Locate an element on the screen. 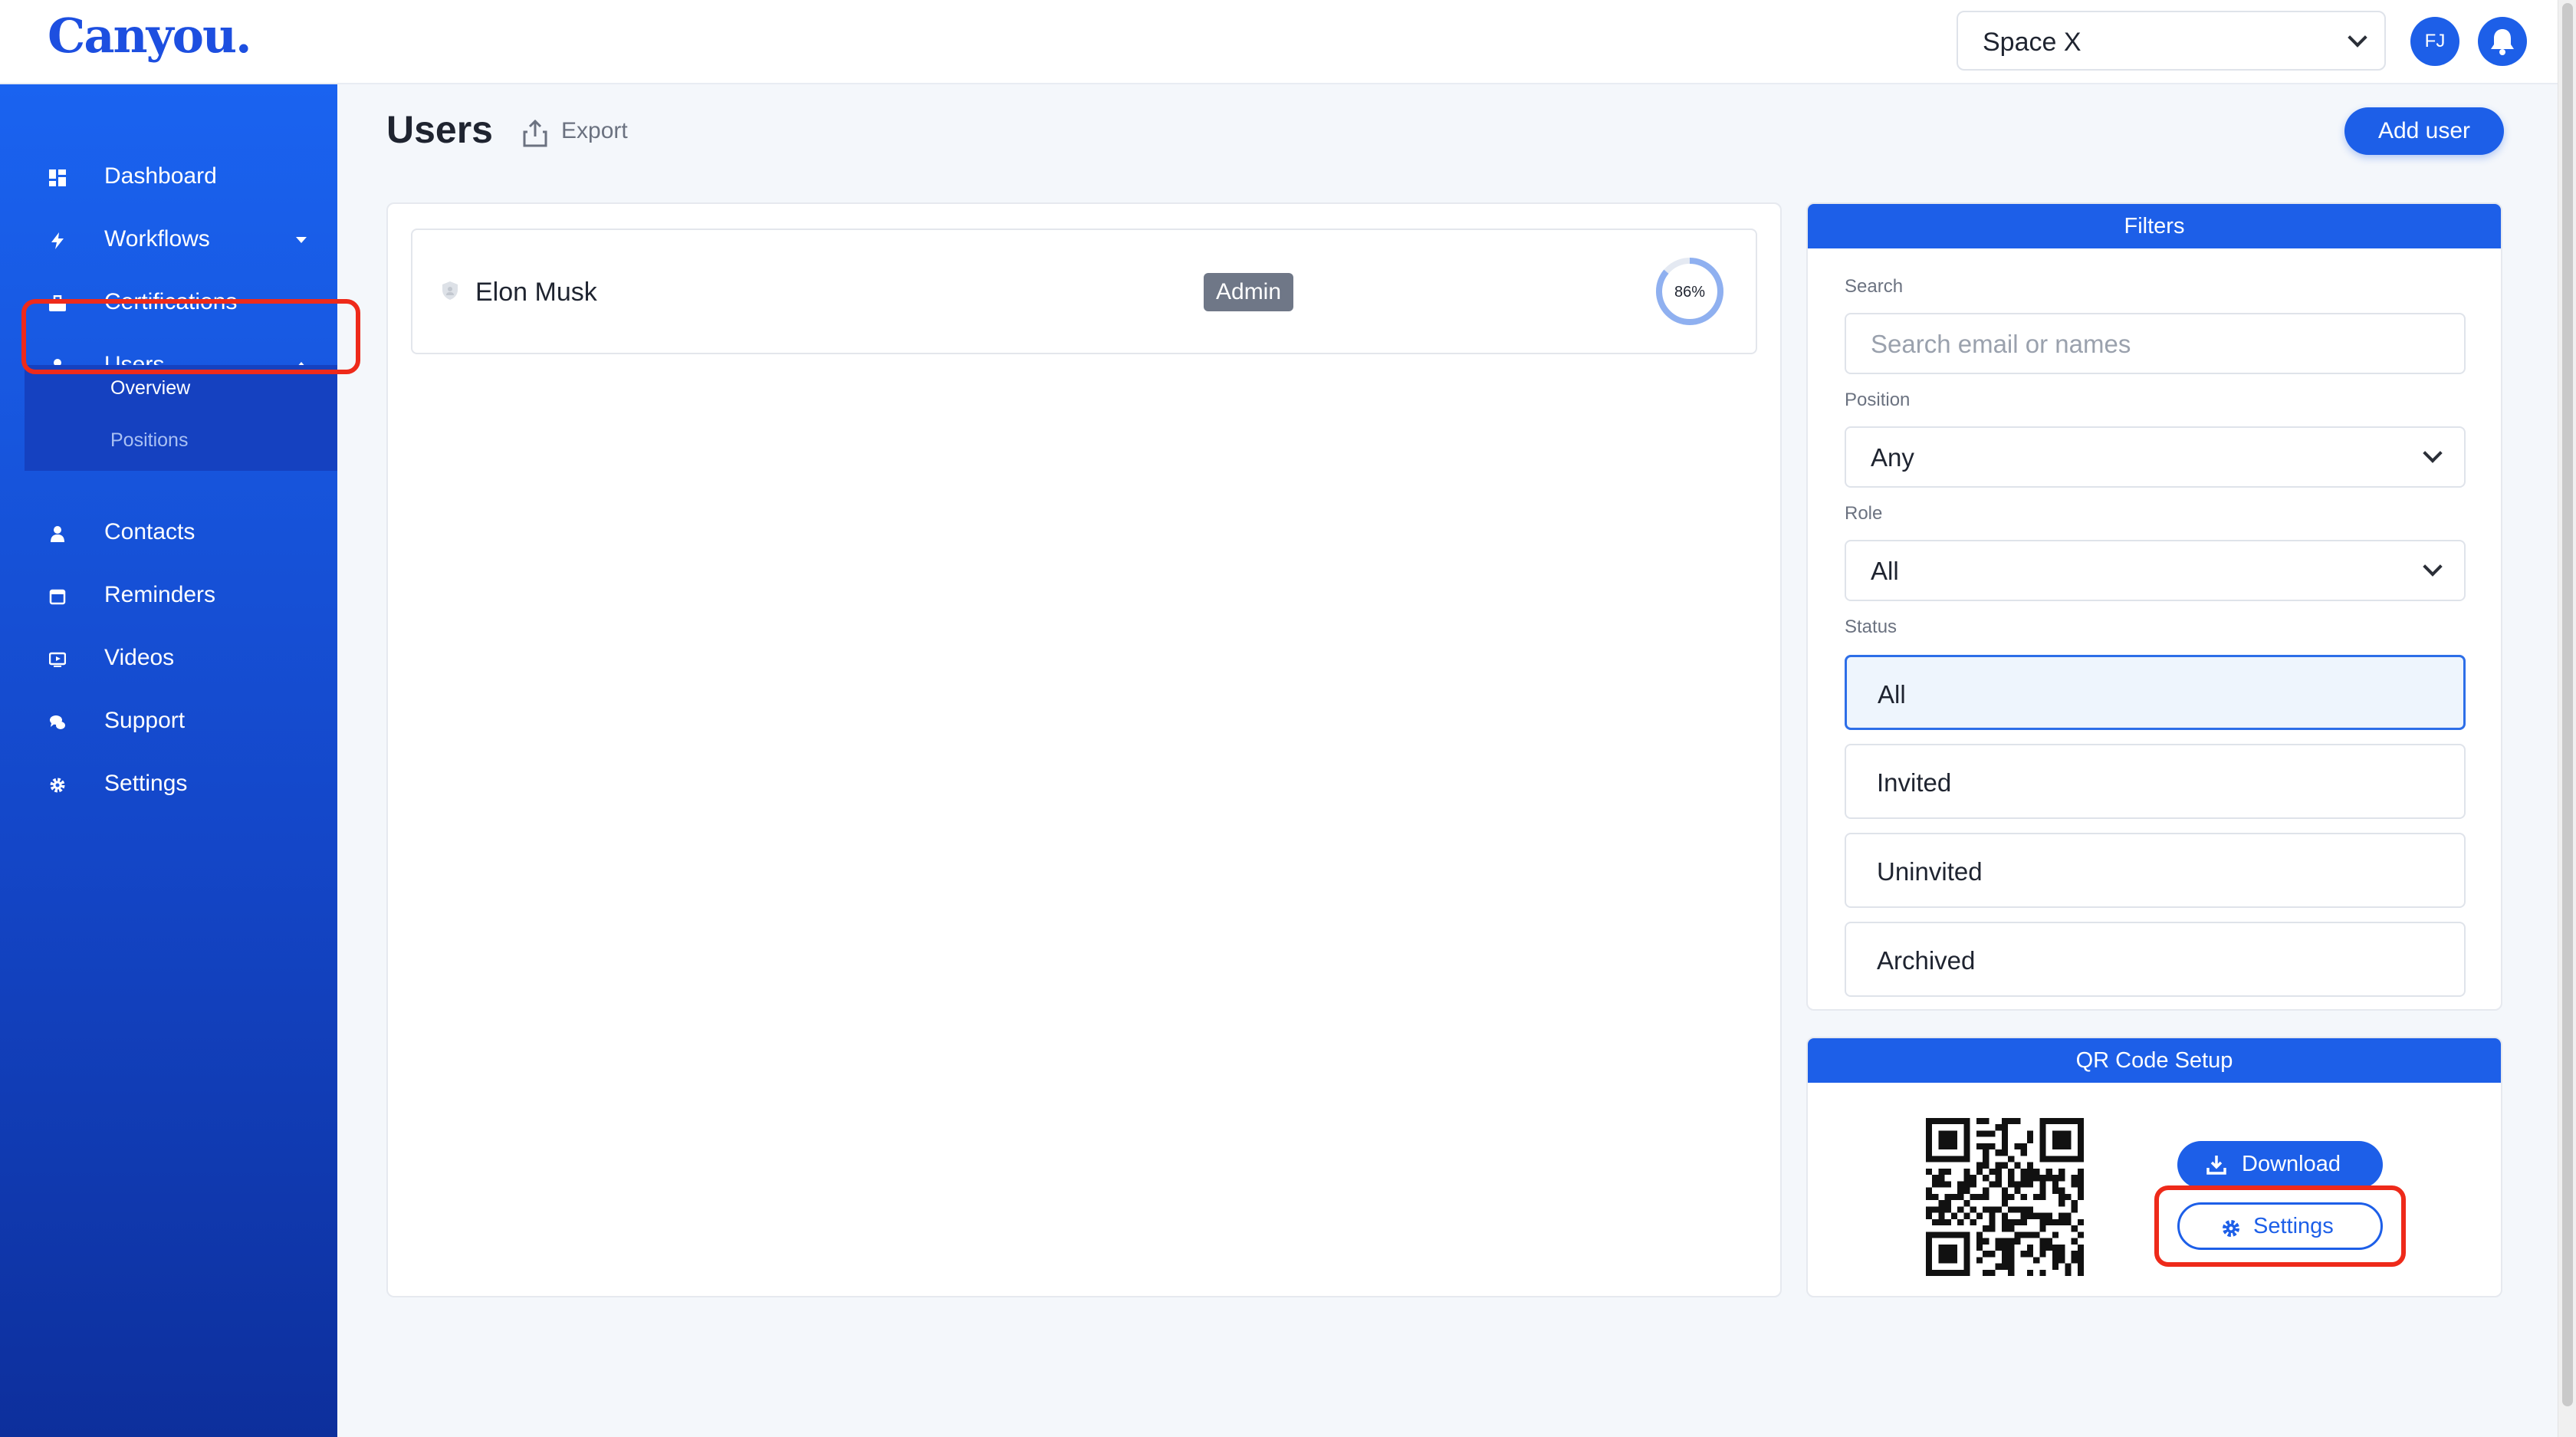 Image resolution: width=2576 pixels, height=1437 pixels. position-select-value: Any is located at coordinates (1893, 457).